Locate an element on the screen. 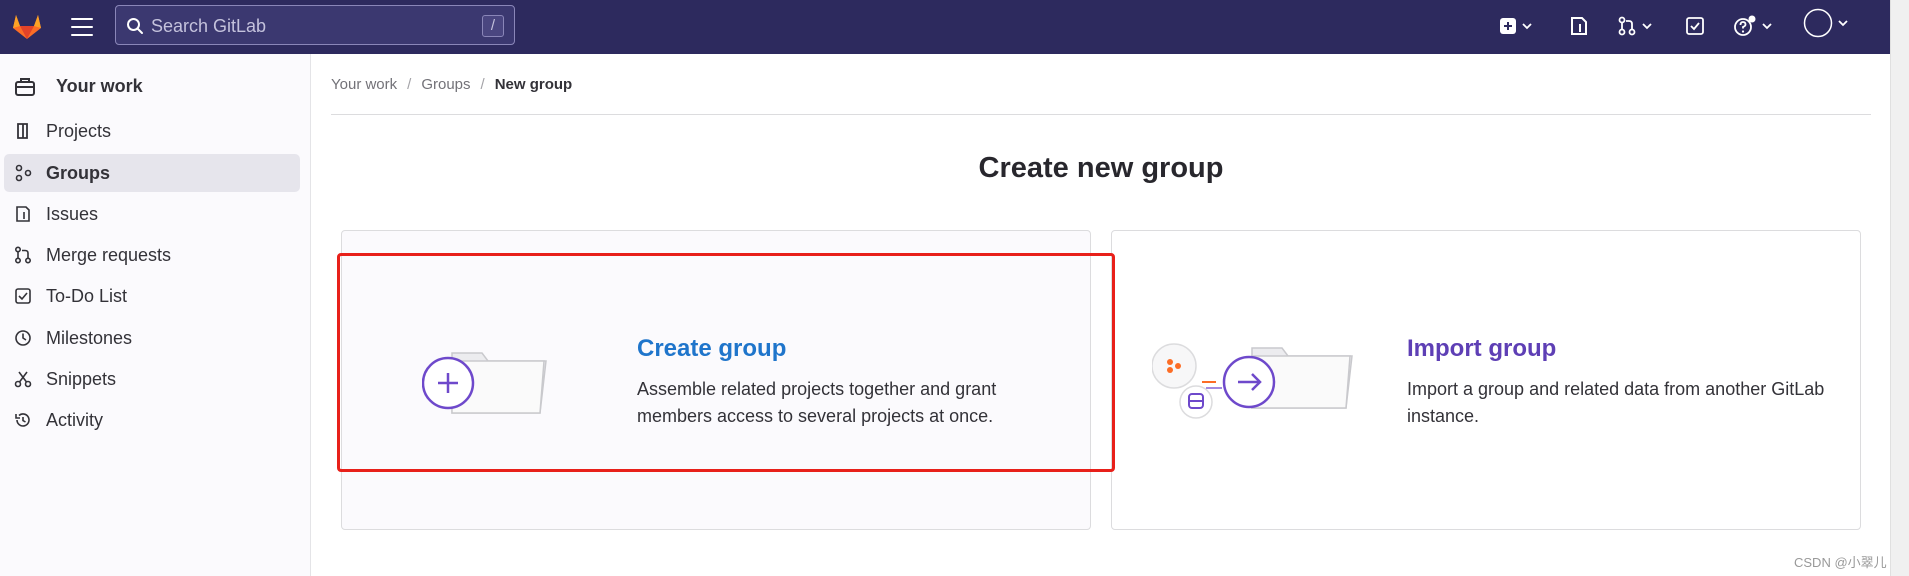  hamburger-menu-icon is located at coordinates (82, 27).